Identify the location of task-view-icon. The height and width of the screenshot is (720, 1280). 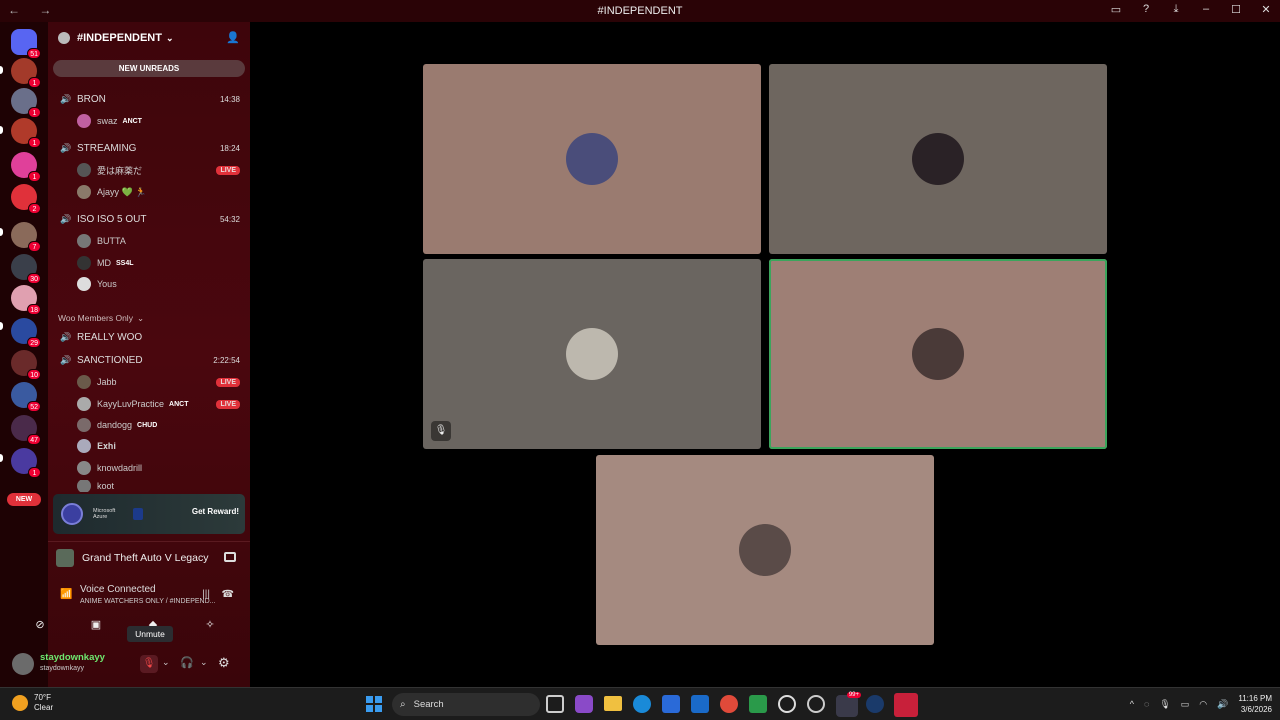
(555, 704).